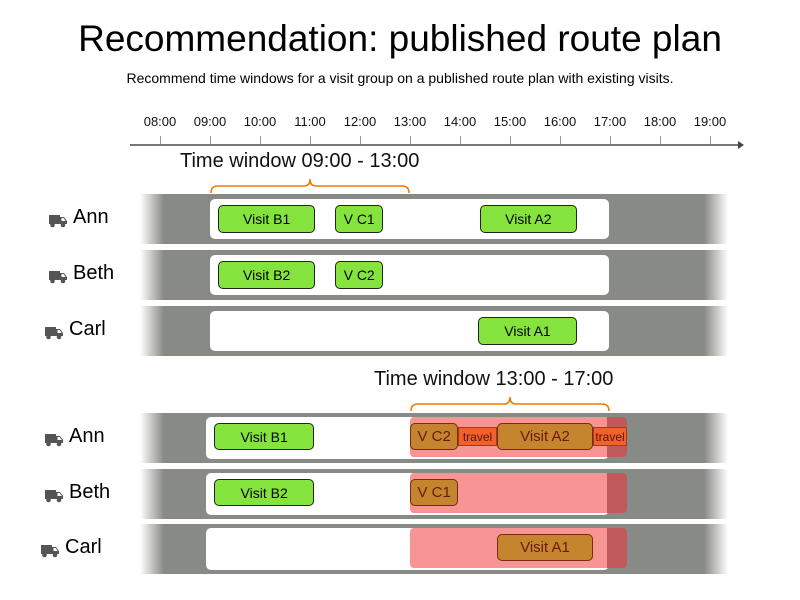  I want to click on tick-label: 19:00, so click(710, 121).